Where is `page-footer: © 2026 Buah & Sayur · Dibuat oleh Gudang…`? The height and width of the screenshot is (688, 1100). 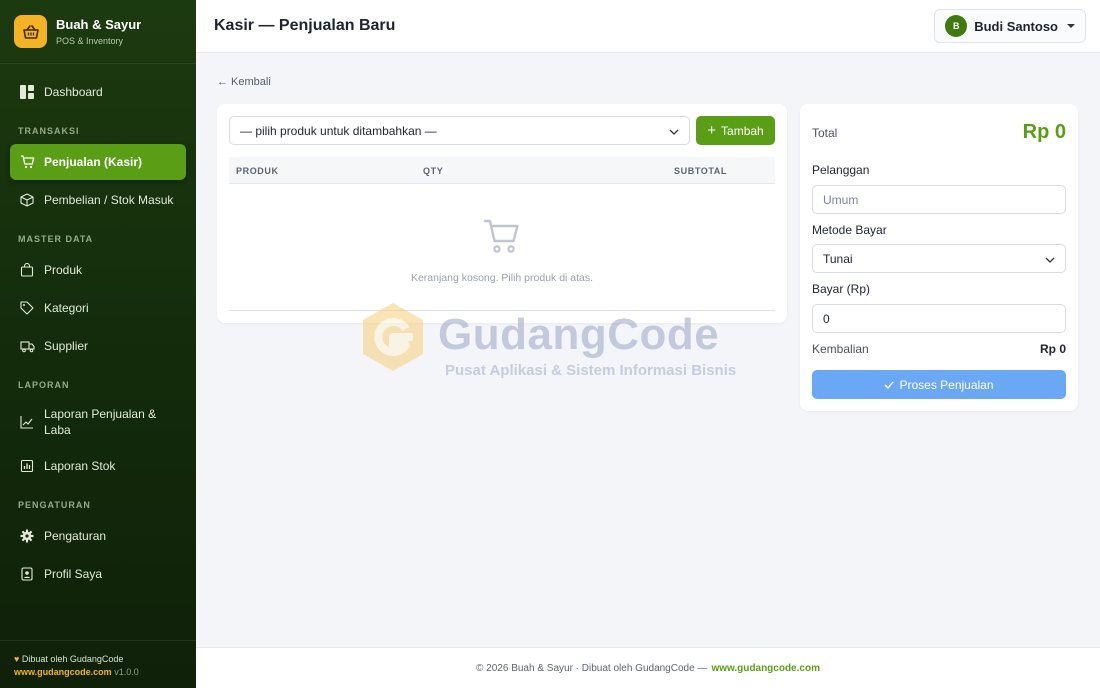
page-footer: © 2026 Buah & Sayur · Dibuat oleh Gudang… is located at coordinates (648, 667).